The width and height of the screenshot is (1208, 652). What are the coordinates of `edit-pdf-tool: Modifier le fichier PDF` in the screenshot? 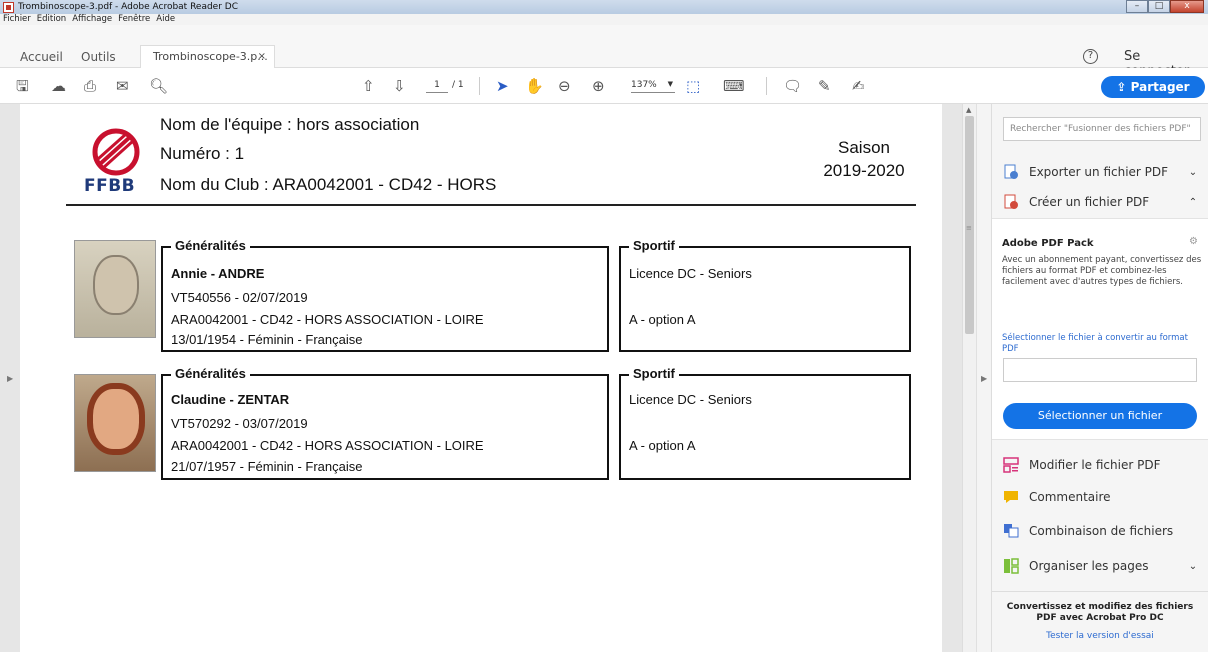 It's located at (1101, 465).